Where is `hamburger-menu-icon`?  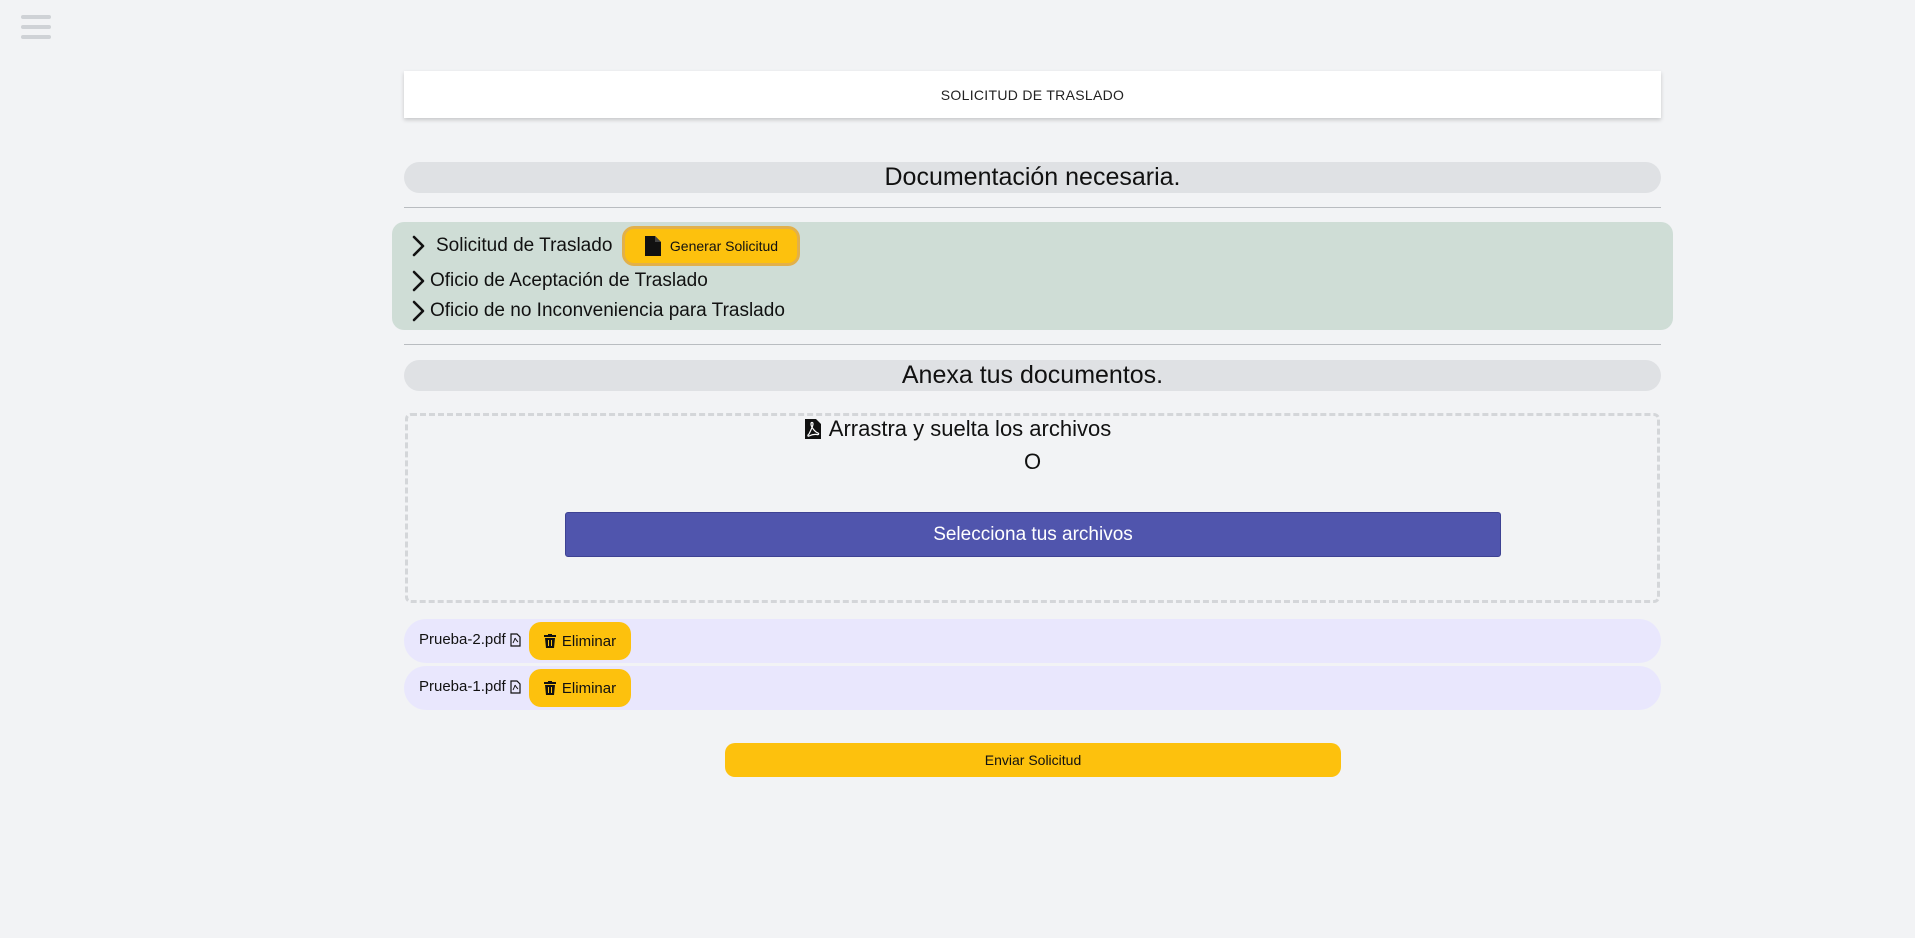 hamburger-menu-icon is located at coordinates (36, 27).